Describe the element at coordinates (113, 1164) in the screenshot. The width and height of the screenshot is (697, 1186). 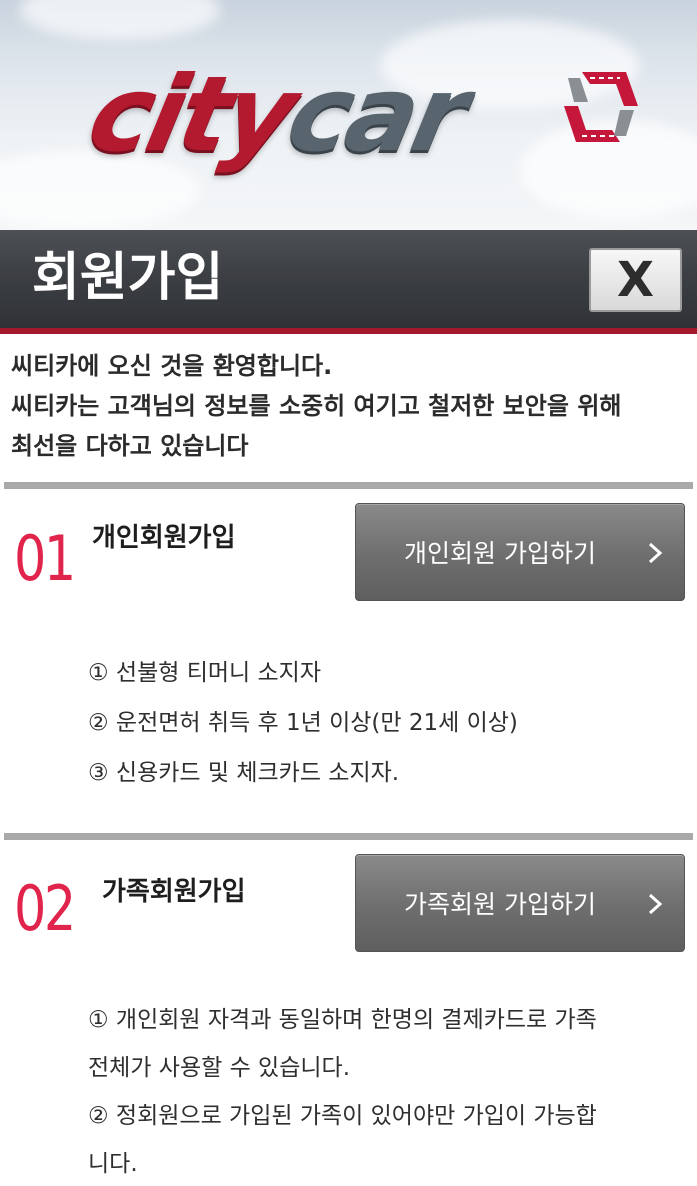
I see `list-item: 니다.` at that location.